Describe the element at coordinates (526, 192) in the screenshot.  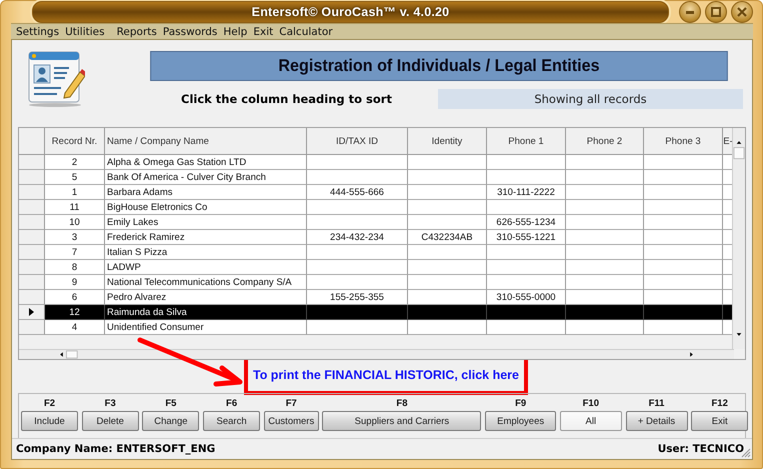
I see `table-cell: 310-111-2222` at that location.